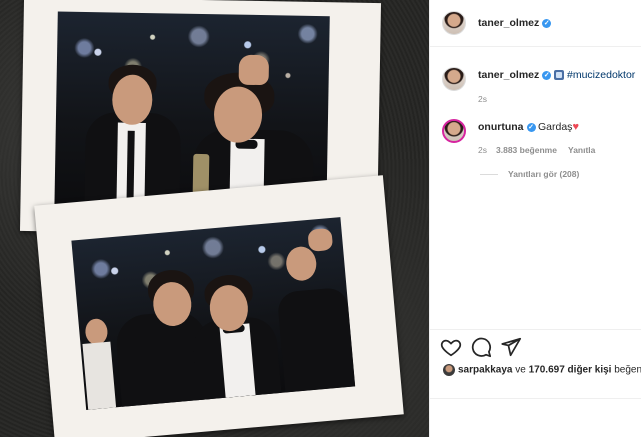 This screenshot has height=437, width=641. What do you see at coordinates (489, 174) in the screenshot?
I see `replies-divider` at bounding box center [489, 174].